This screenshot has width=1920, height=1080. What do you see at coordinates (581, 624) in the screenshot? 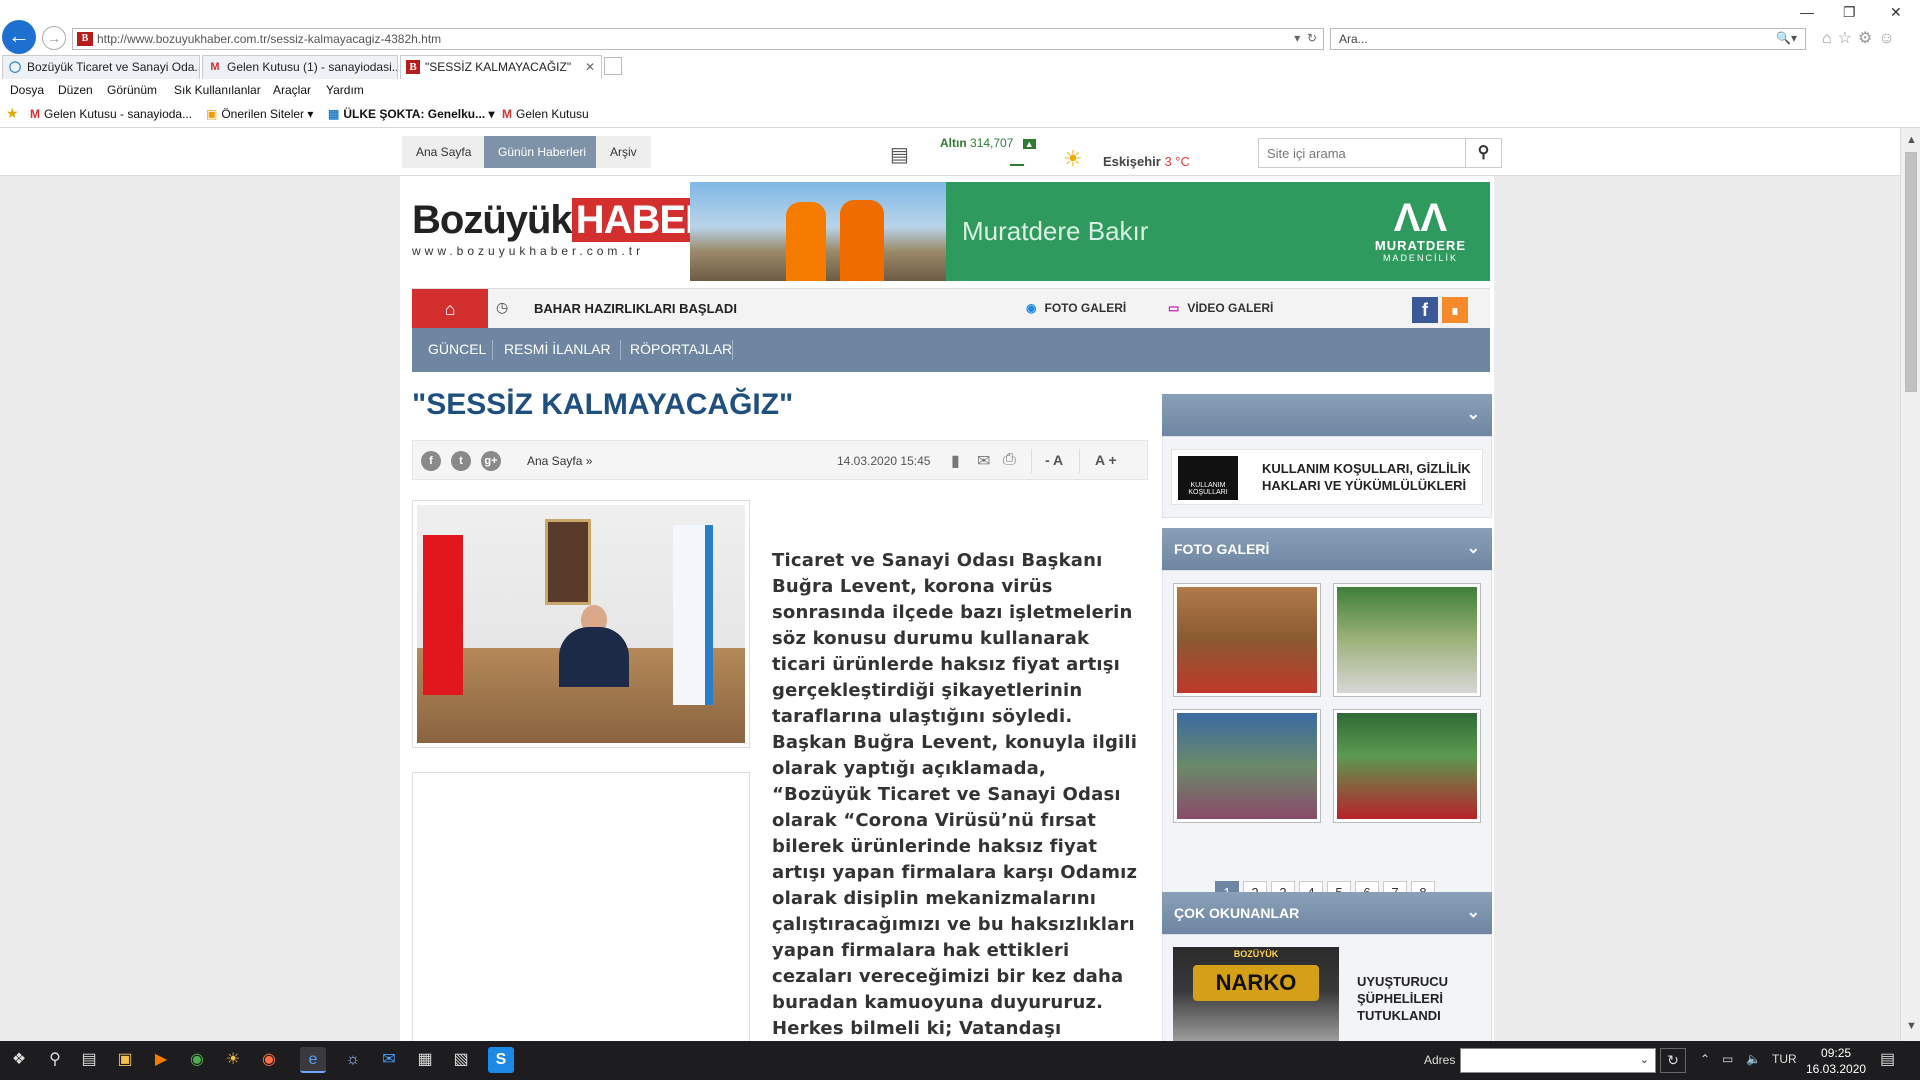
I see `article-photo` at bounding box center [581, 624].